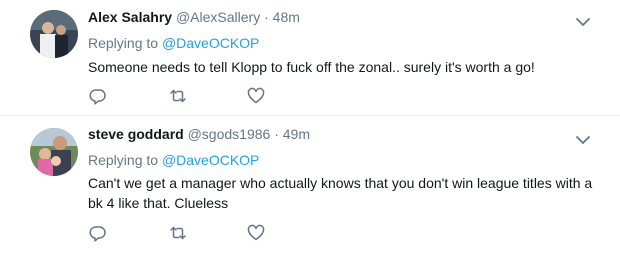  I want to click on tweet-header: steve goddard @sgods1986 · 49m, so click(199, 134).